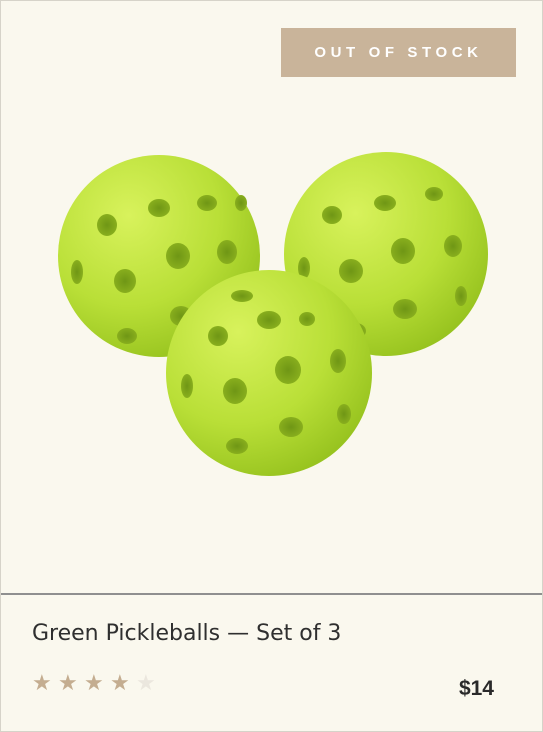 The width and height of the screenshot is (543, 732). Describe the element at coordinates (476, 688) in the screenshot. I see `product-price: $14` at that location.